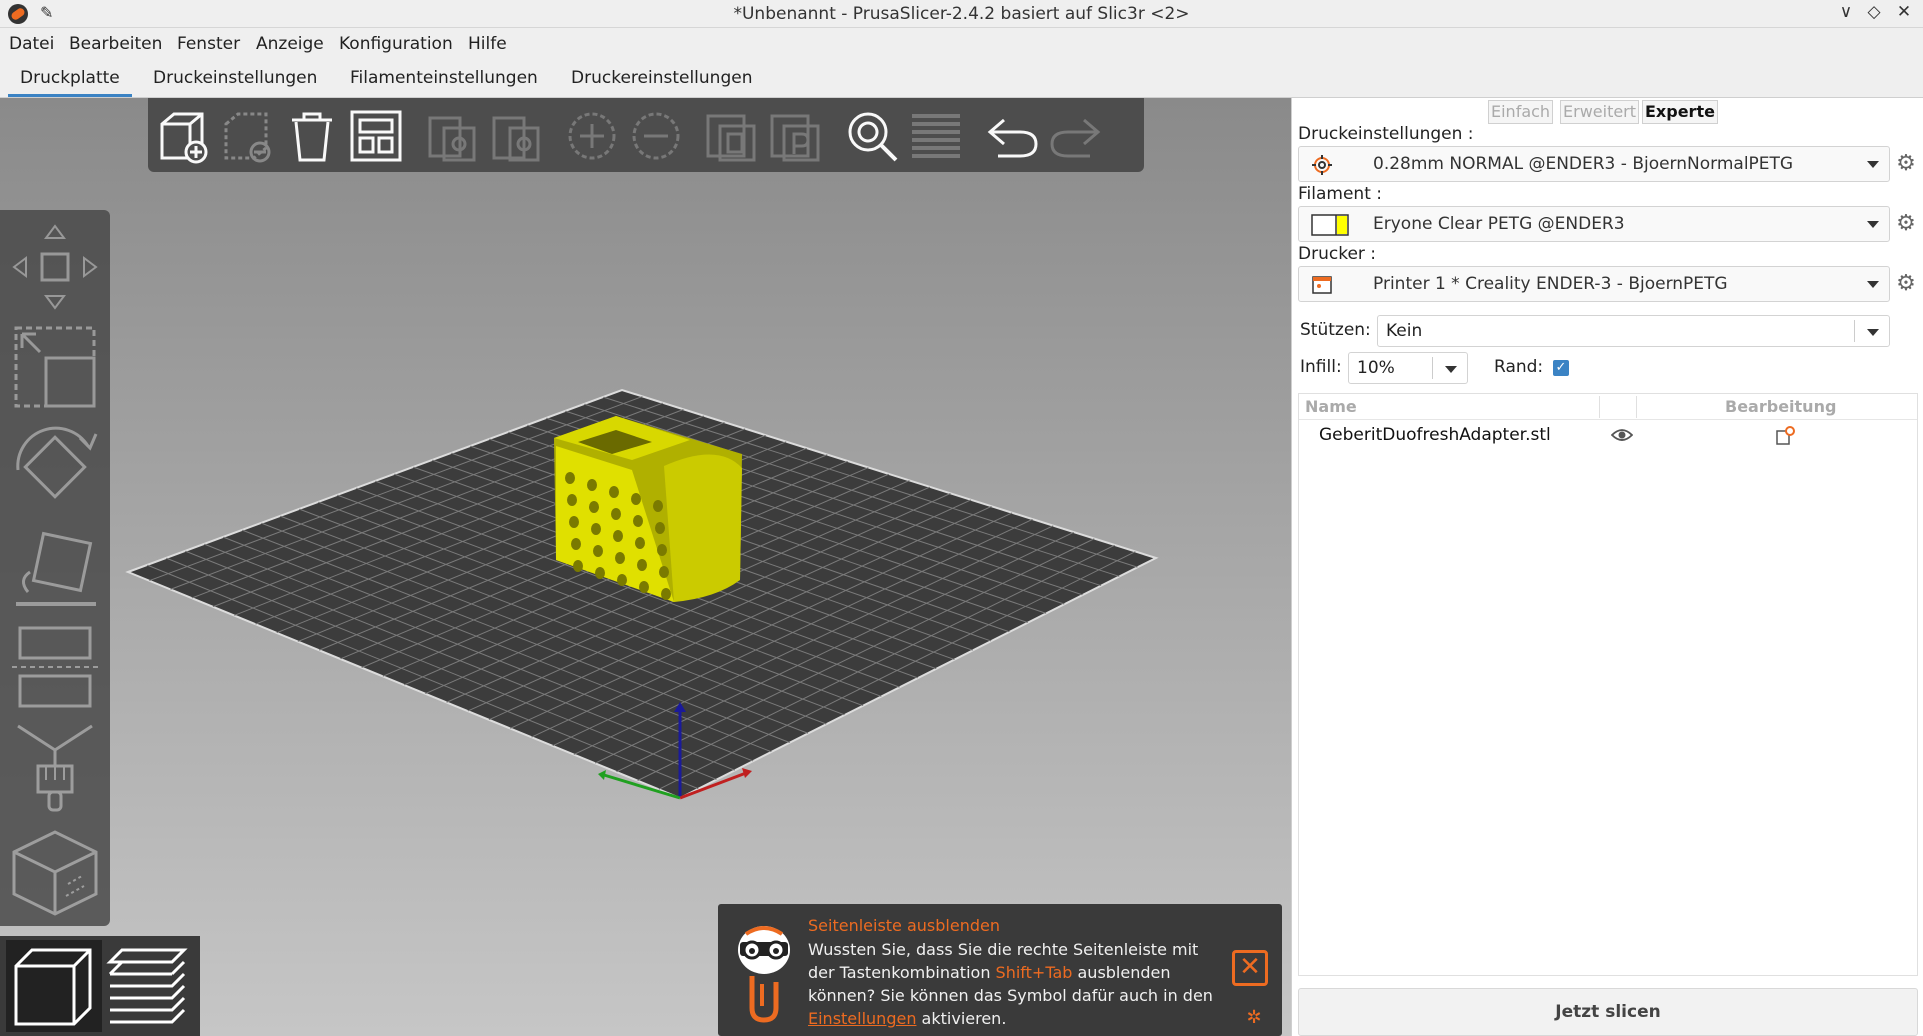  What do you see at coordinates (115, 44) in the screenshot?
I see `menu-bearbeiten: Bearbeiten` at bounding box center [115, 44].